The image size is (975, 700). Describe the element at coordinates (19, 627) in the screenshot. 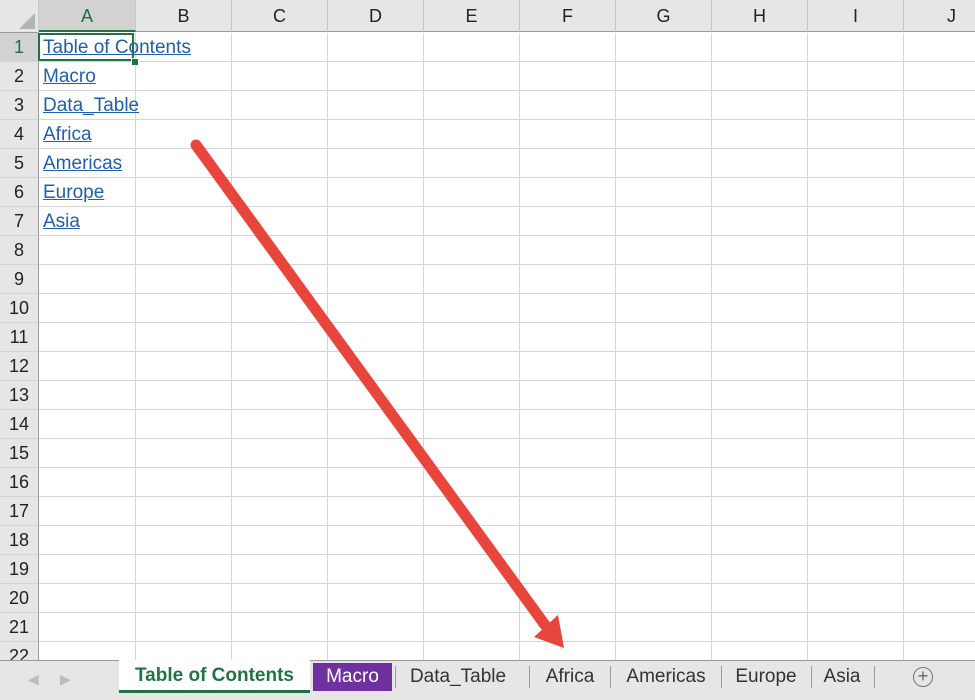

I see `row-header-21: 21` at that location.